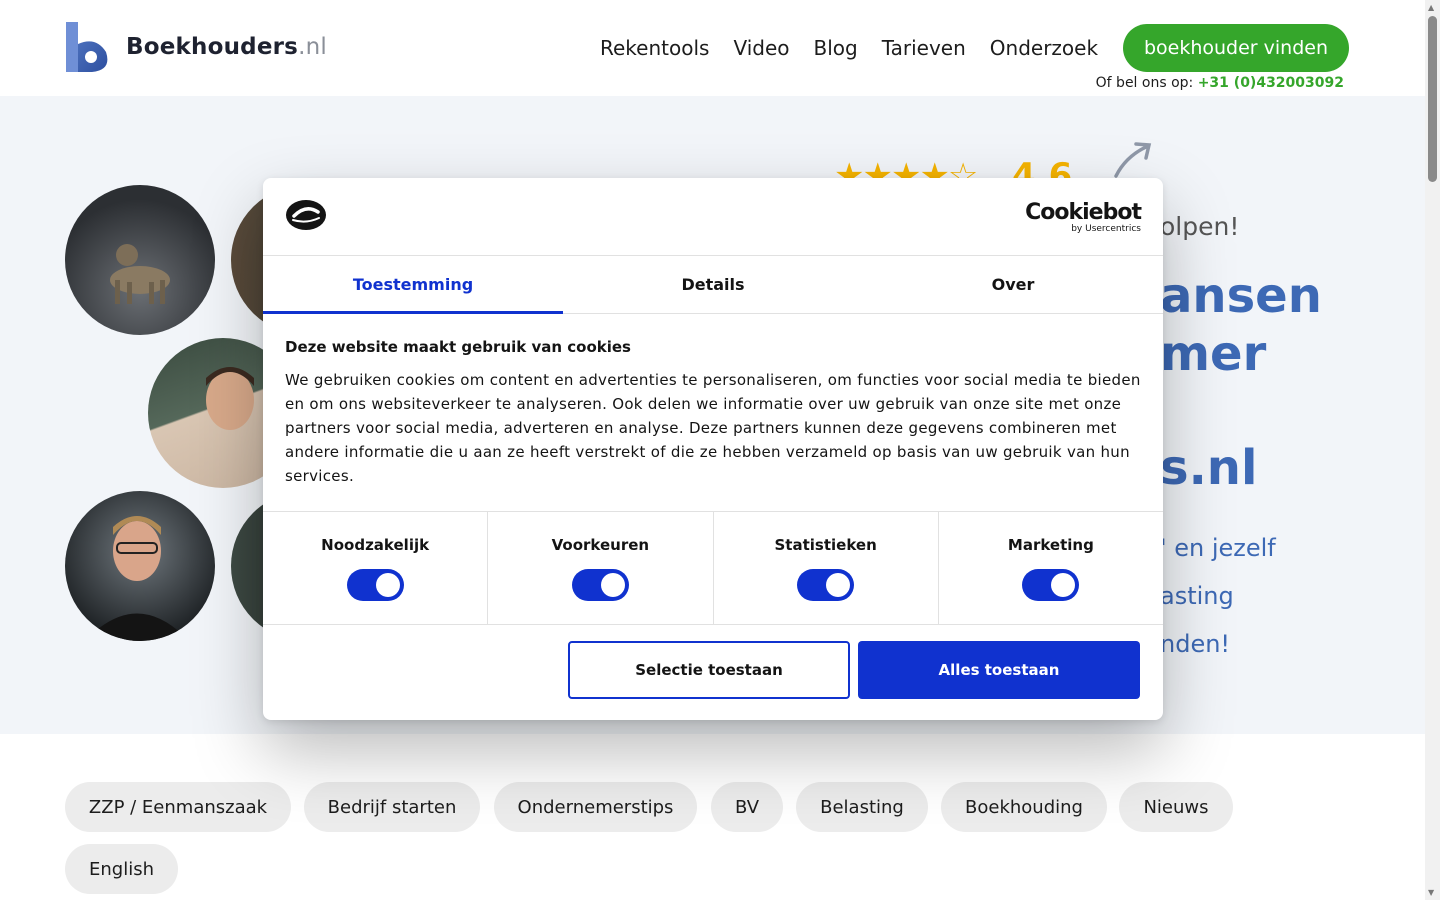 This screenshot has width=1440, height=900. Describe the element at coordinates (376, 568) in the screenshot. I see `toggle-group-noodzakelijk: Noodzakelijk` at that location.